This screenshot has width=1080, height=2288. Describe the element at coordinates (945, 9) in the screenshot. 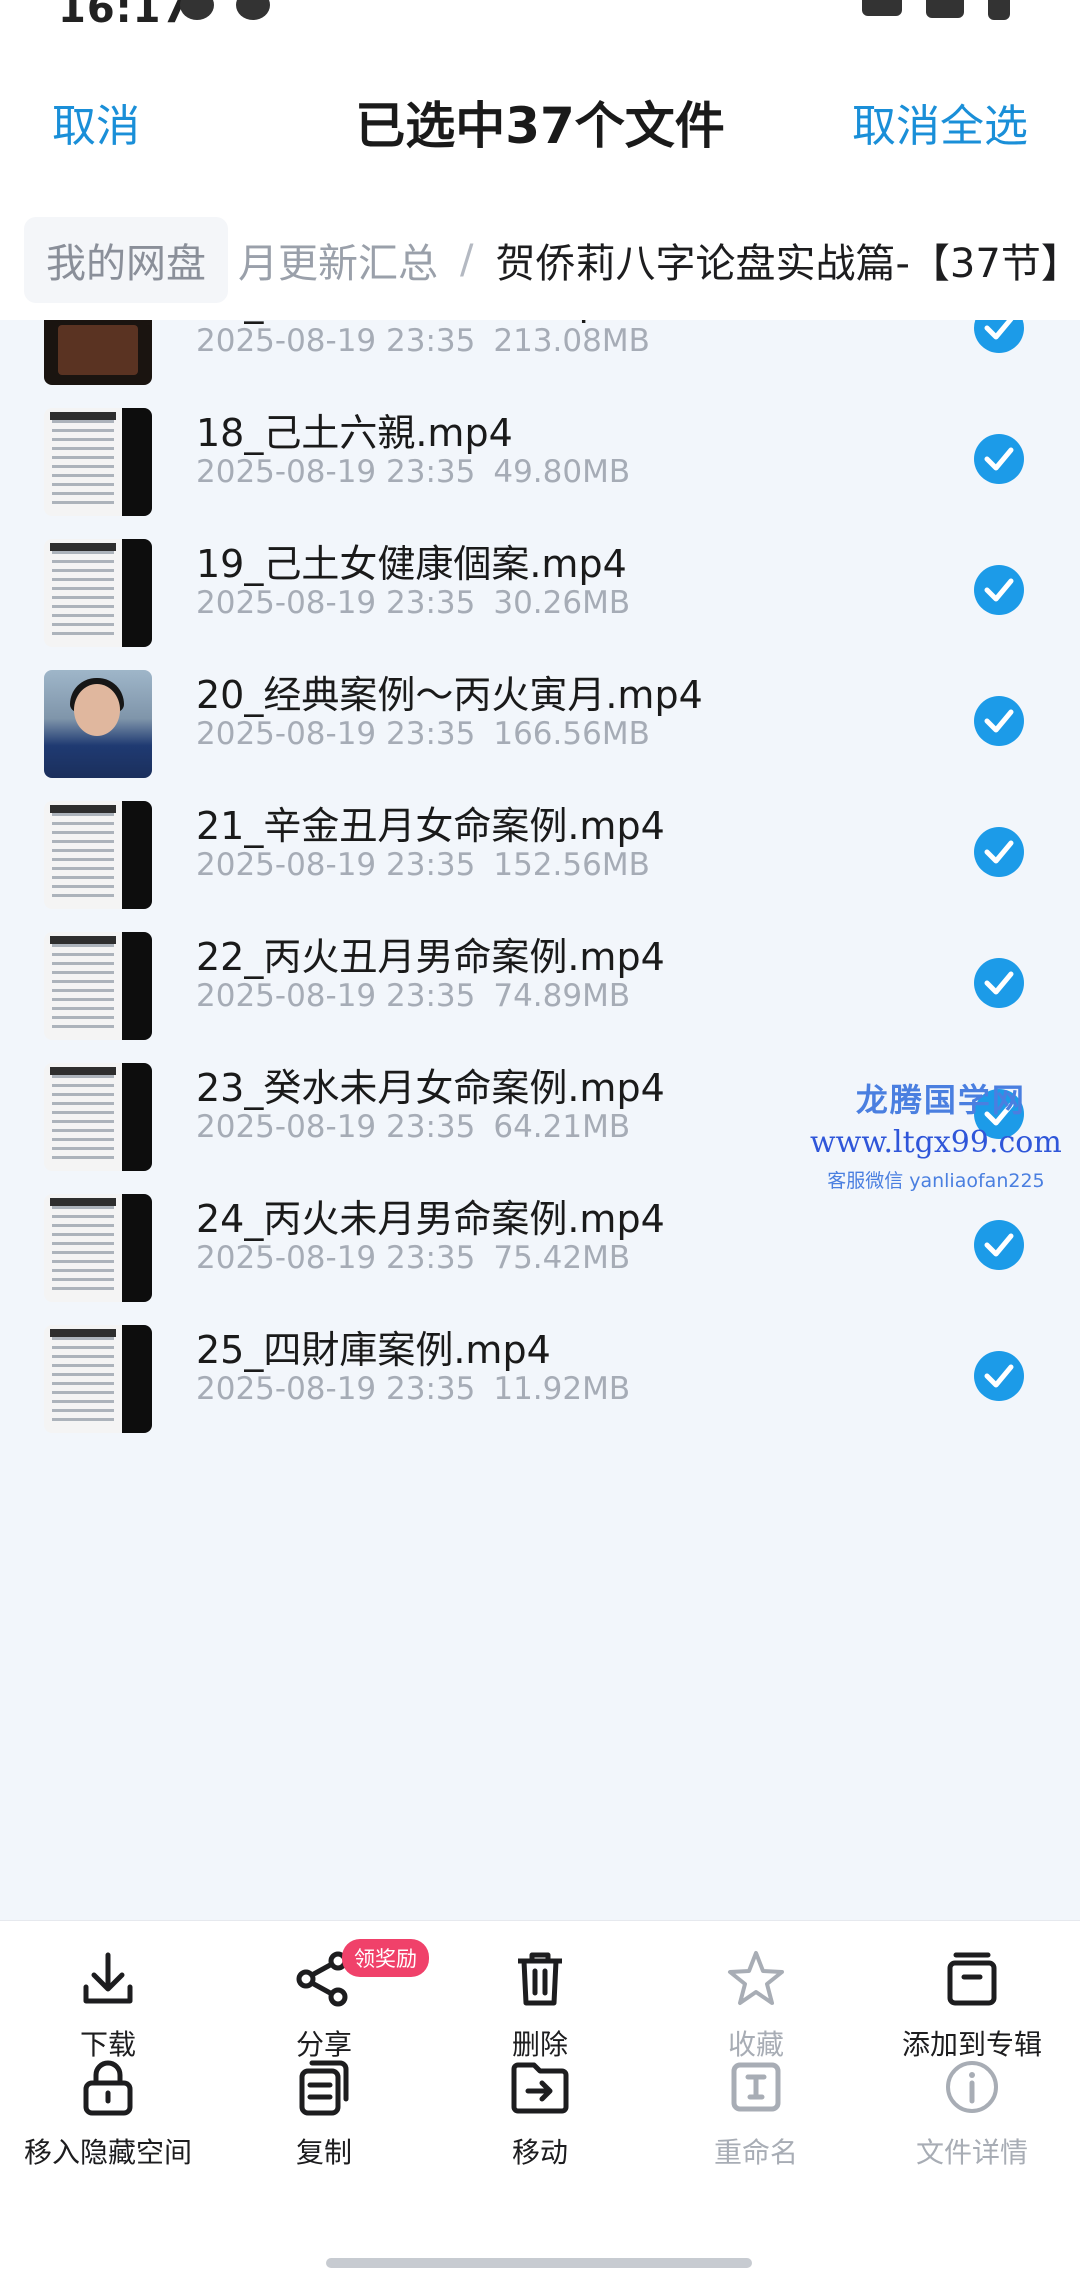

I see `signal-icon` at that location.